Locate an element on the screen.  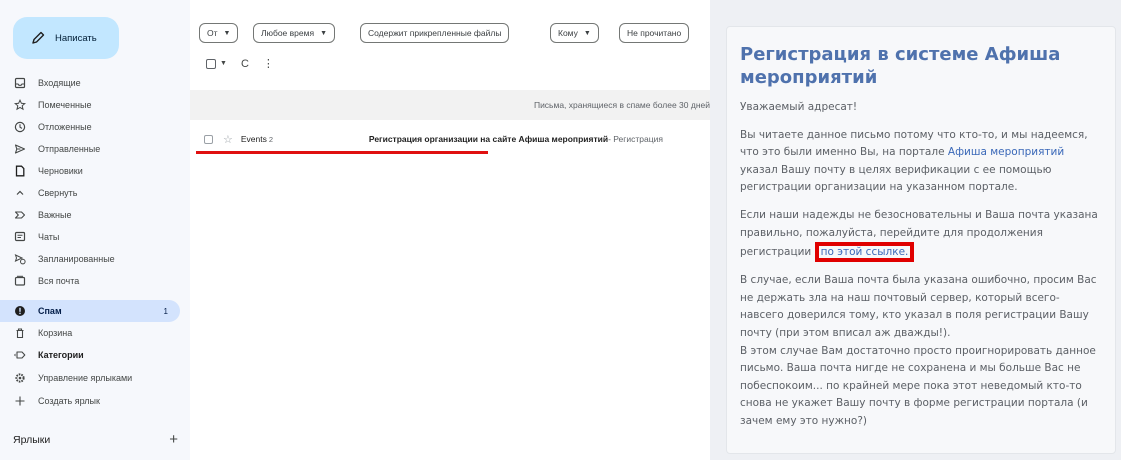
sidebar-item-label: Корзина is located at coordinates (55, 333).